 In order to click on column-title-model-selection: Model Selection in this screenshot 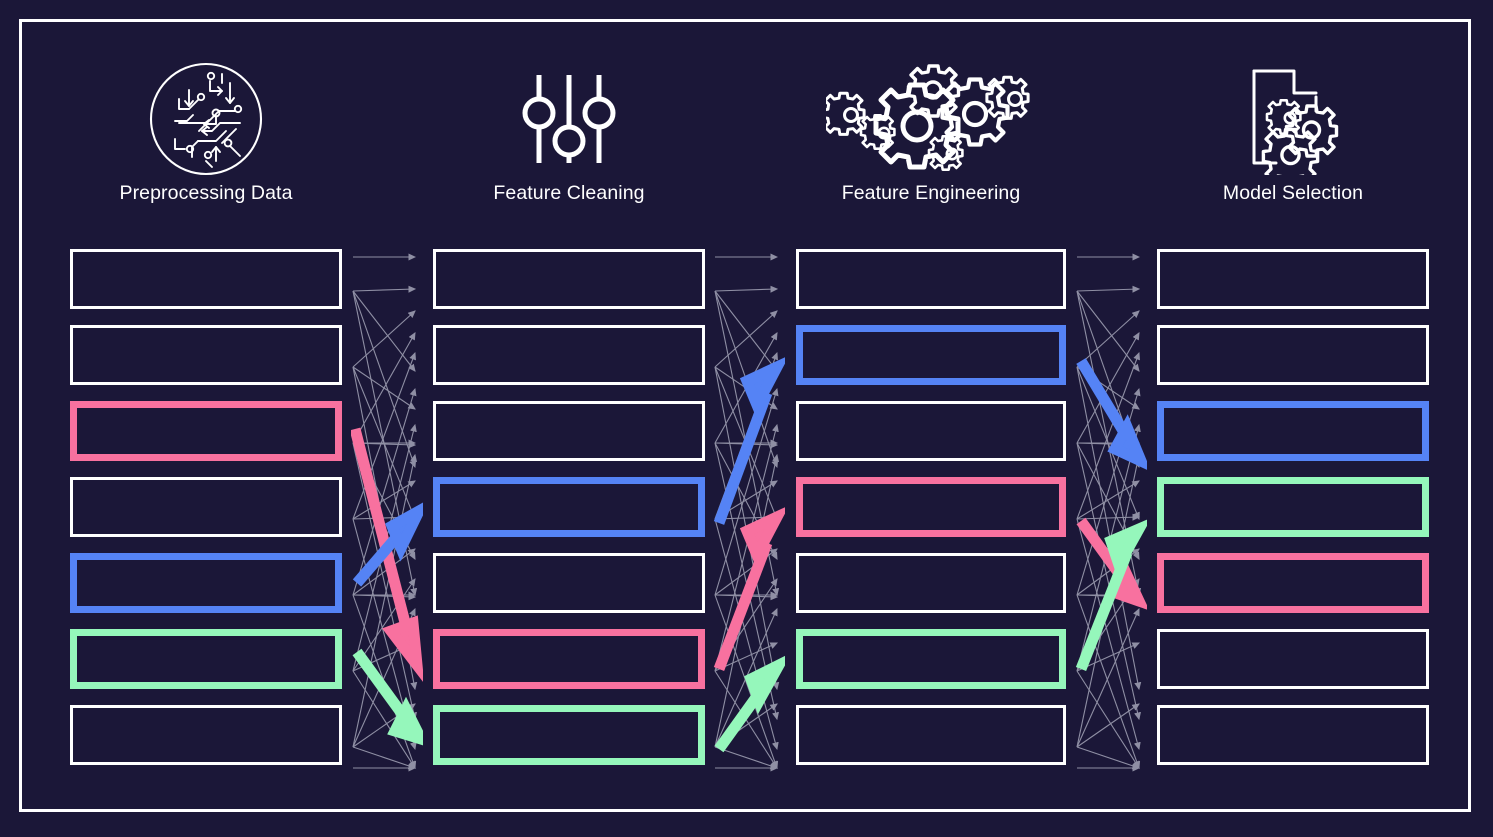, I will do `click(1293, 193)`.